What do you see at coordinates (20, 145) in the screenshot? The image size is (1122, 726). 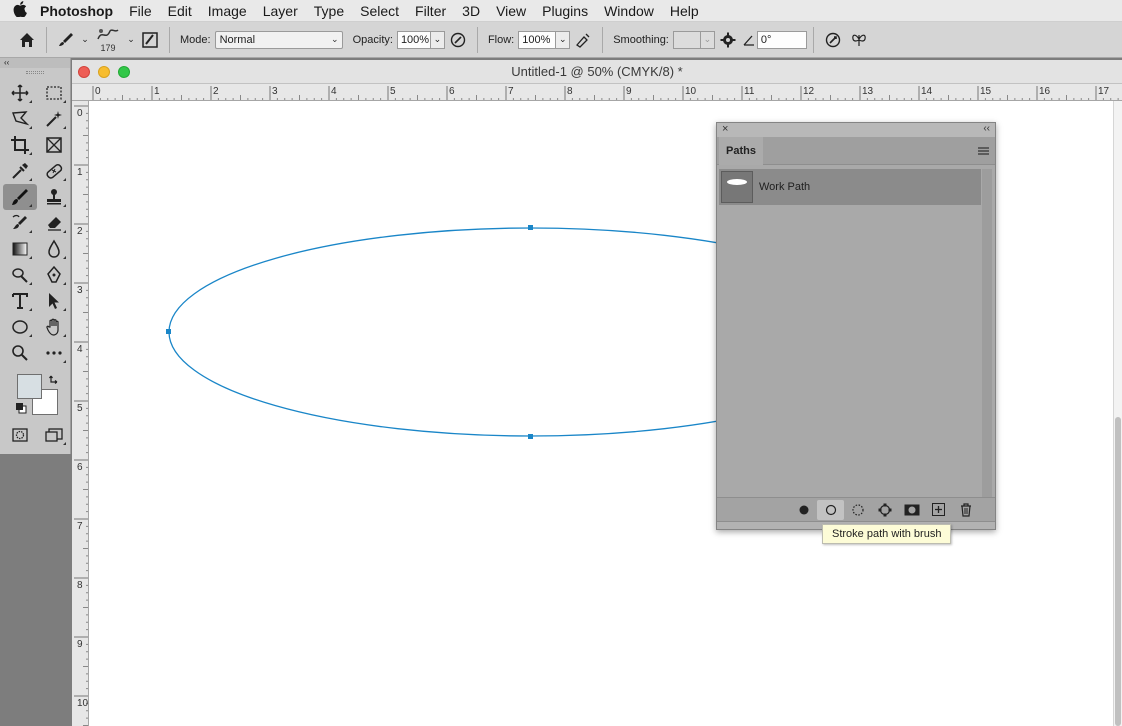 I see `crop-tool` at bounding box center [20, 145].